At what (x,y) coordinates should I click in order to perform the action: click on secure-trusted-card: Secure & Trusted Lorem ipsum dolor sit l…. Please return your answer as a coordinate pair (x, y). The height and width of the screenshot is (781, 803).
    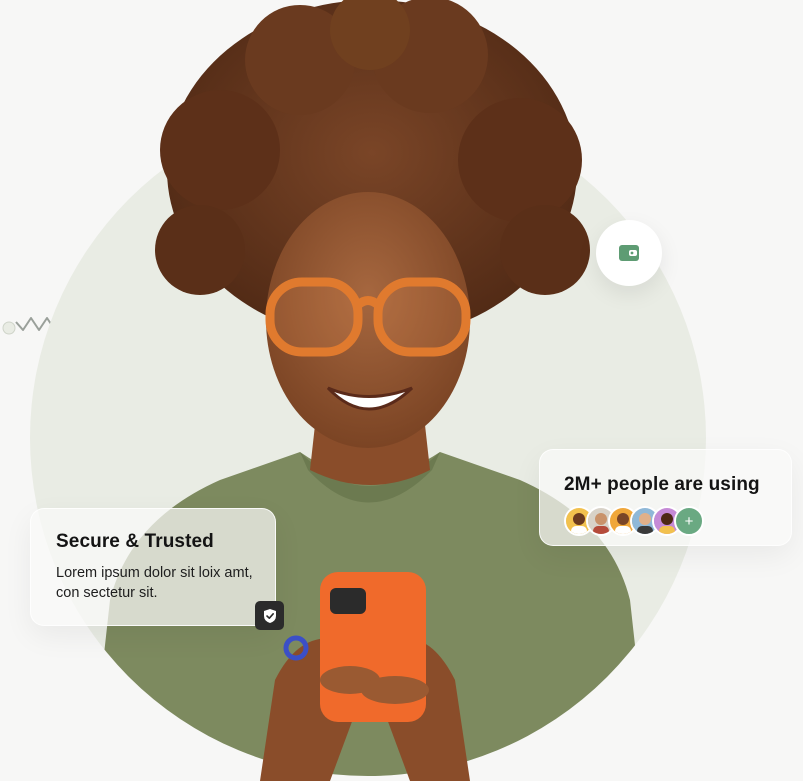
    Looking at the image, I should click on (157, 569).